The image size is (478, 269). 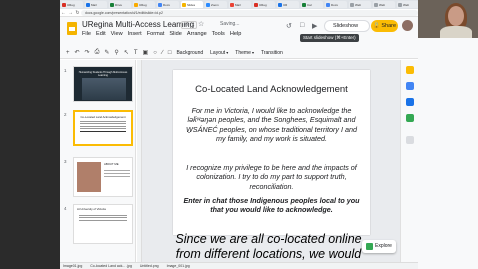 I want to click on person-face, so click(x=456, y=16).